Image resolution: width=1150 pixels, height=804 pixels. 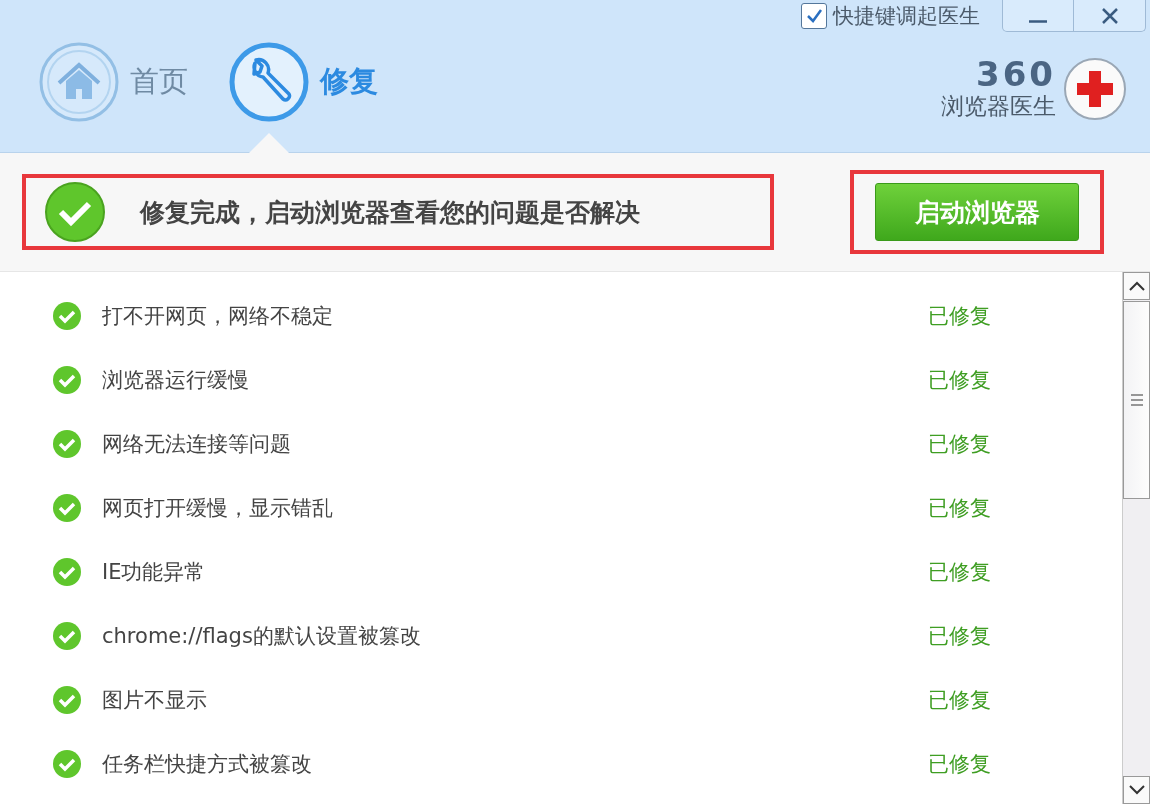 What do you see at coordinates (1110, 16) in the screenshot?
I see `close-button` at bounding box center [1110, 16].